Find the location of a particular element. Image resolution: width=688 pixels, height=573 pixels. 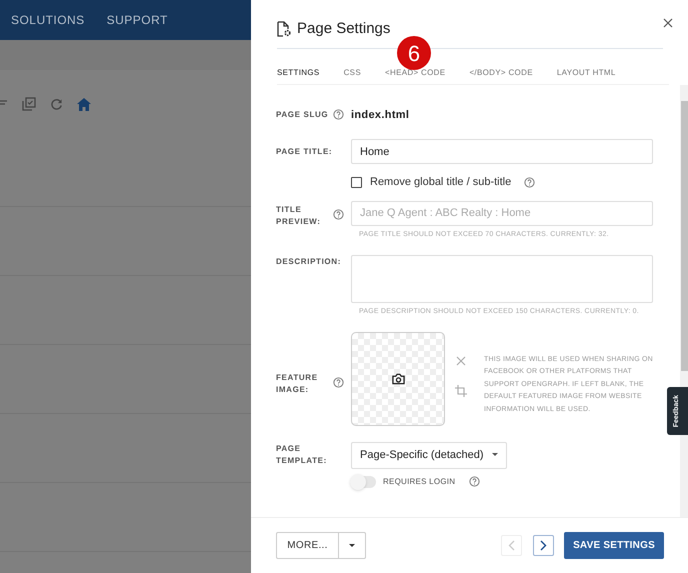

crop-icon is located at coordinates (461, 391).